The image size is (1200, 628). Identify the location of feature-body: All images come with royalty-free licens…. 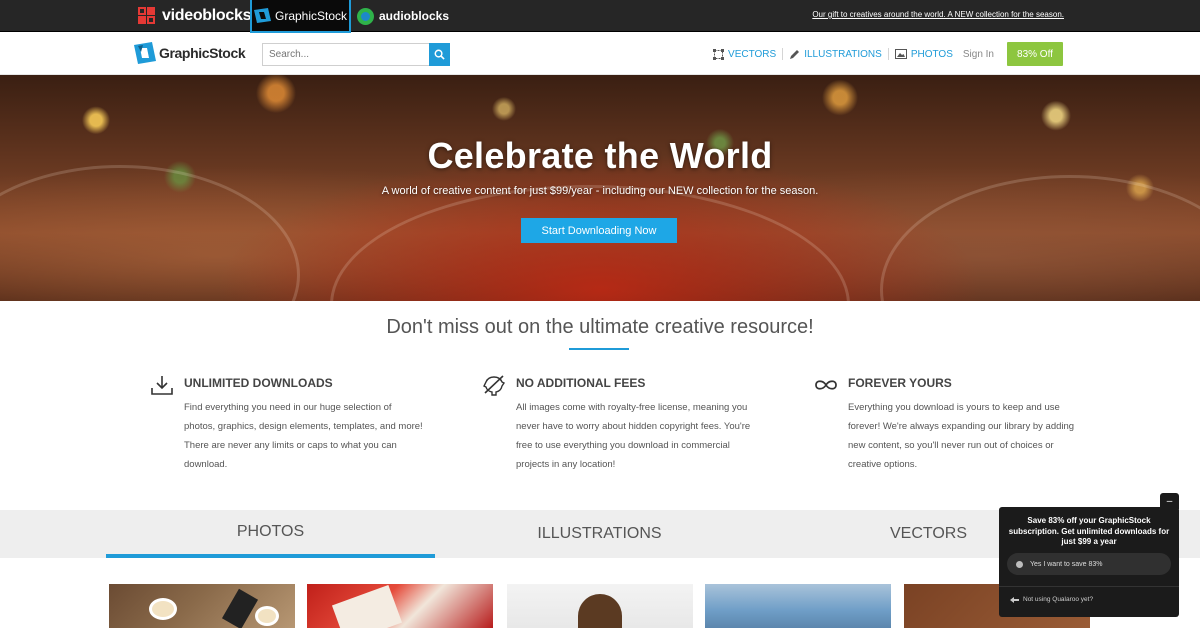
(633, 436).